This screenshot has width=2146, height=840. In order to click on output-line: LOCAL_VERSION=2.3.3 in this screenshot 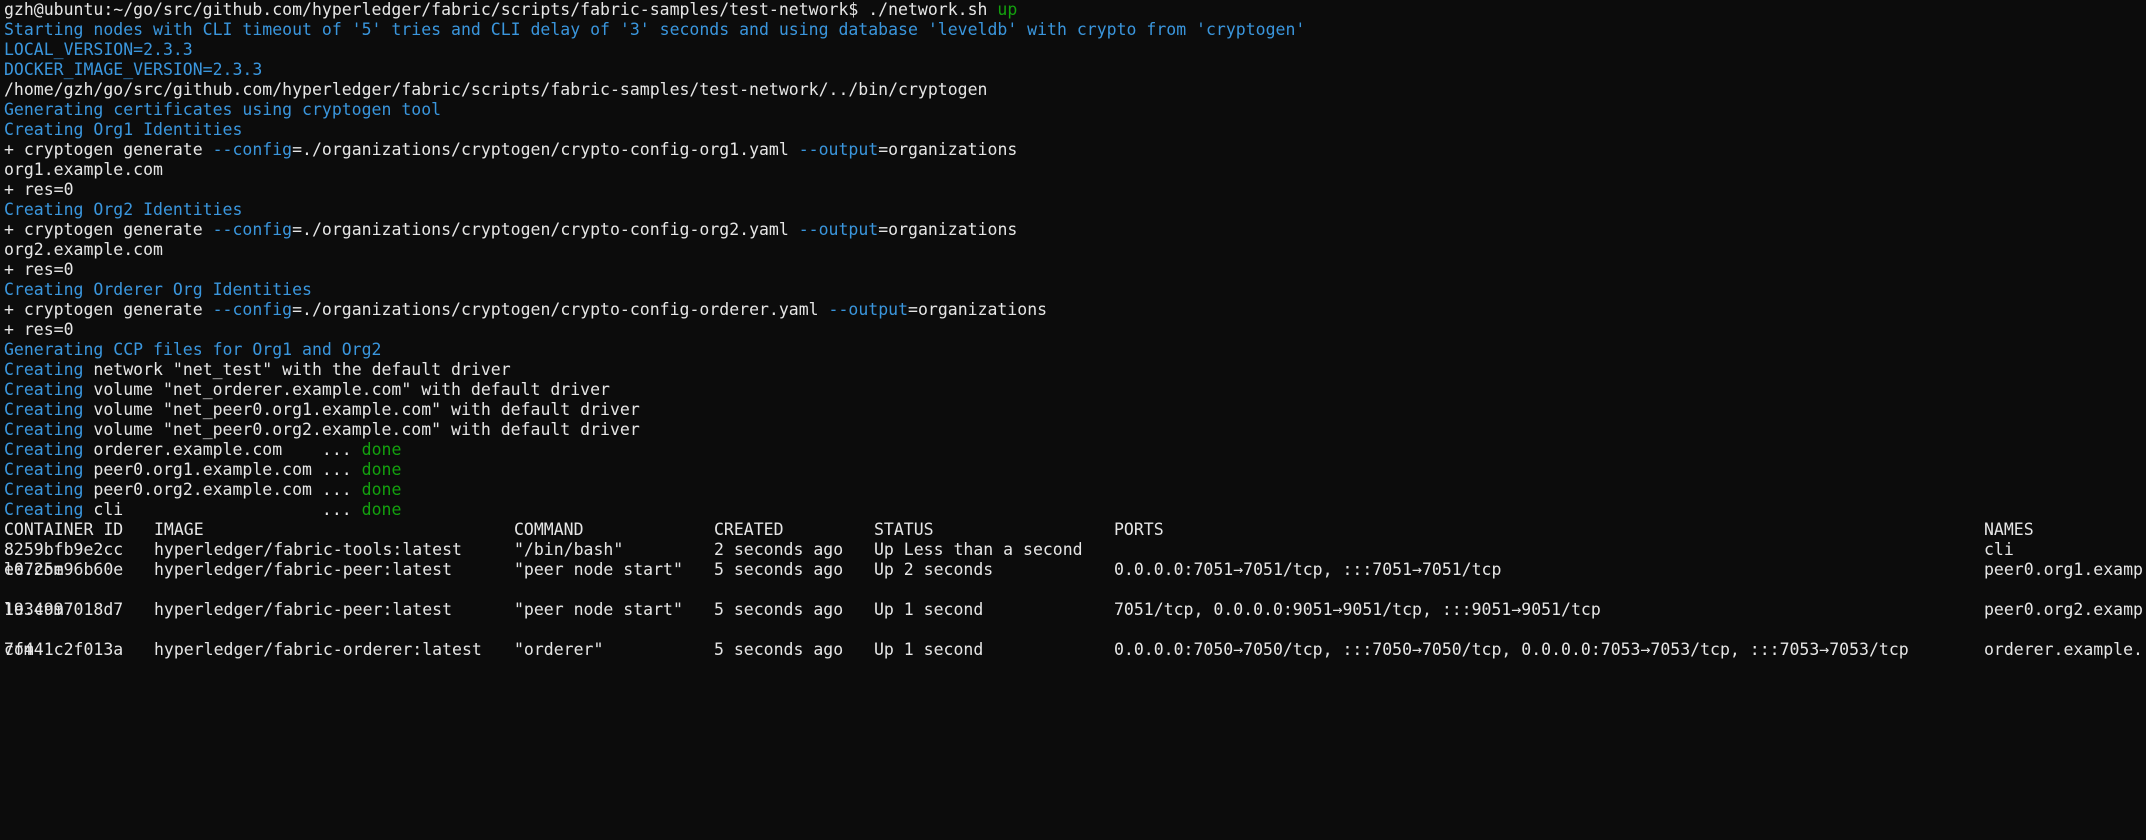, I will do `click(98, 49)`.